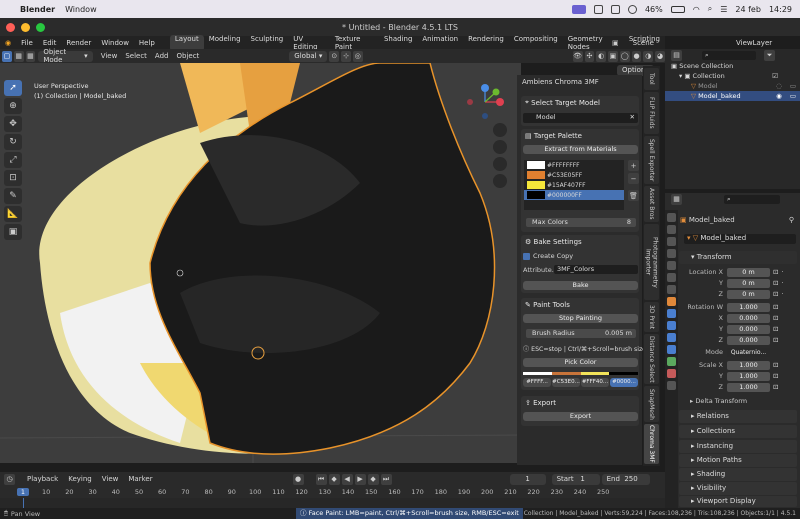 Image resolution: width=800 pixels, height=519 pixels. I want to click on playhead, so click(23, 503).